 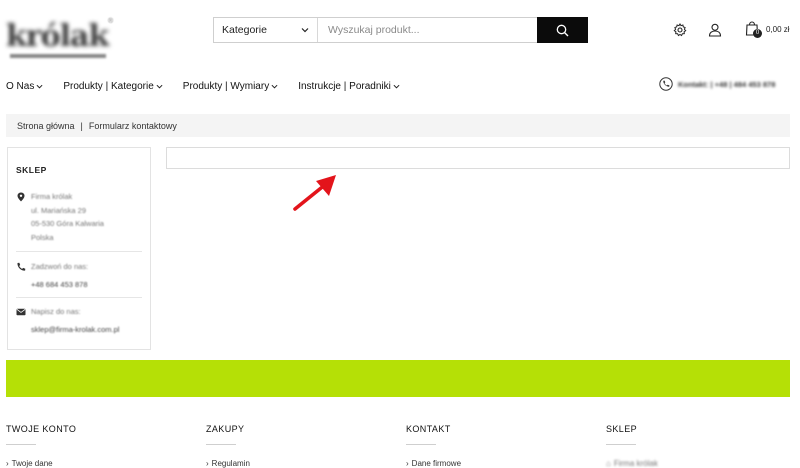 I want to click on nav-item-produkty-kategorie: Produkty | Kategorie, so click(x=113, y=86).